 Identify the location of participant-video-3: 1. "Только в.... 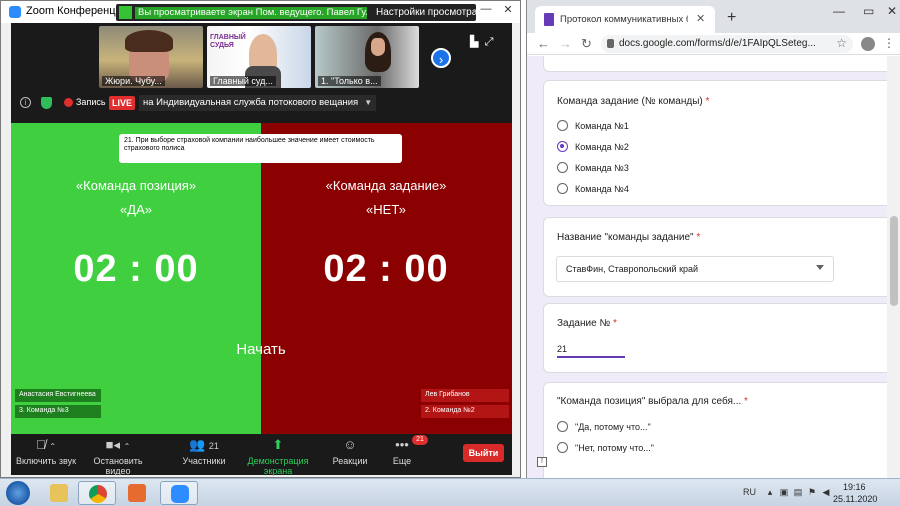
(367, 57).